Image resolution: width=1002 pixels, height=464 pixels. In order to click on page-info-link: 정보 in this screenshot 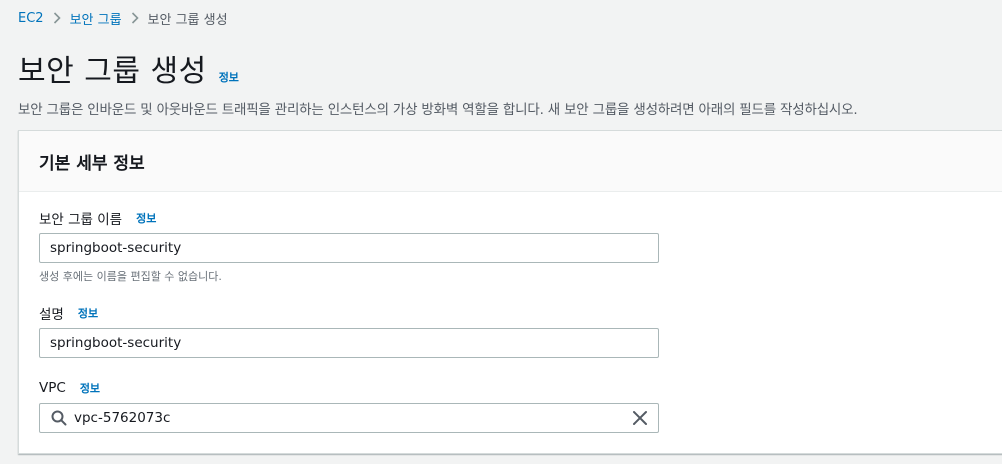, I will do `click(229, 77)`.